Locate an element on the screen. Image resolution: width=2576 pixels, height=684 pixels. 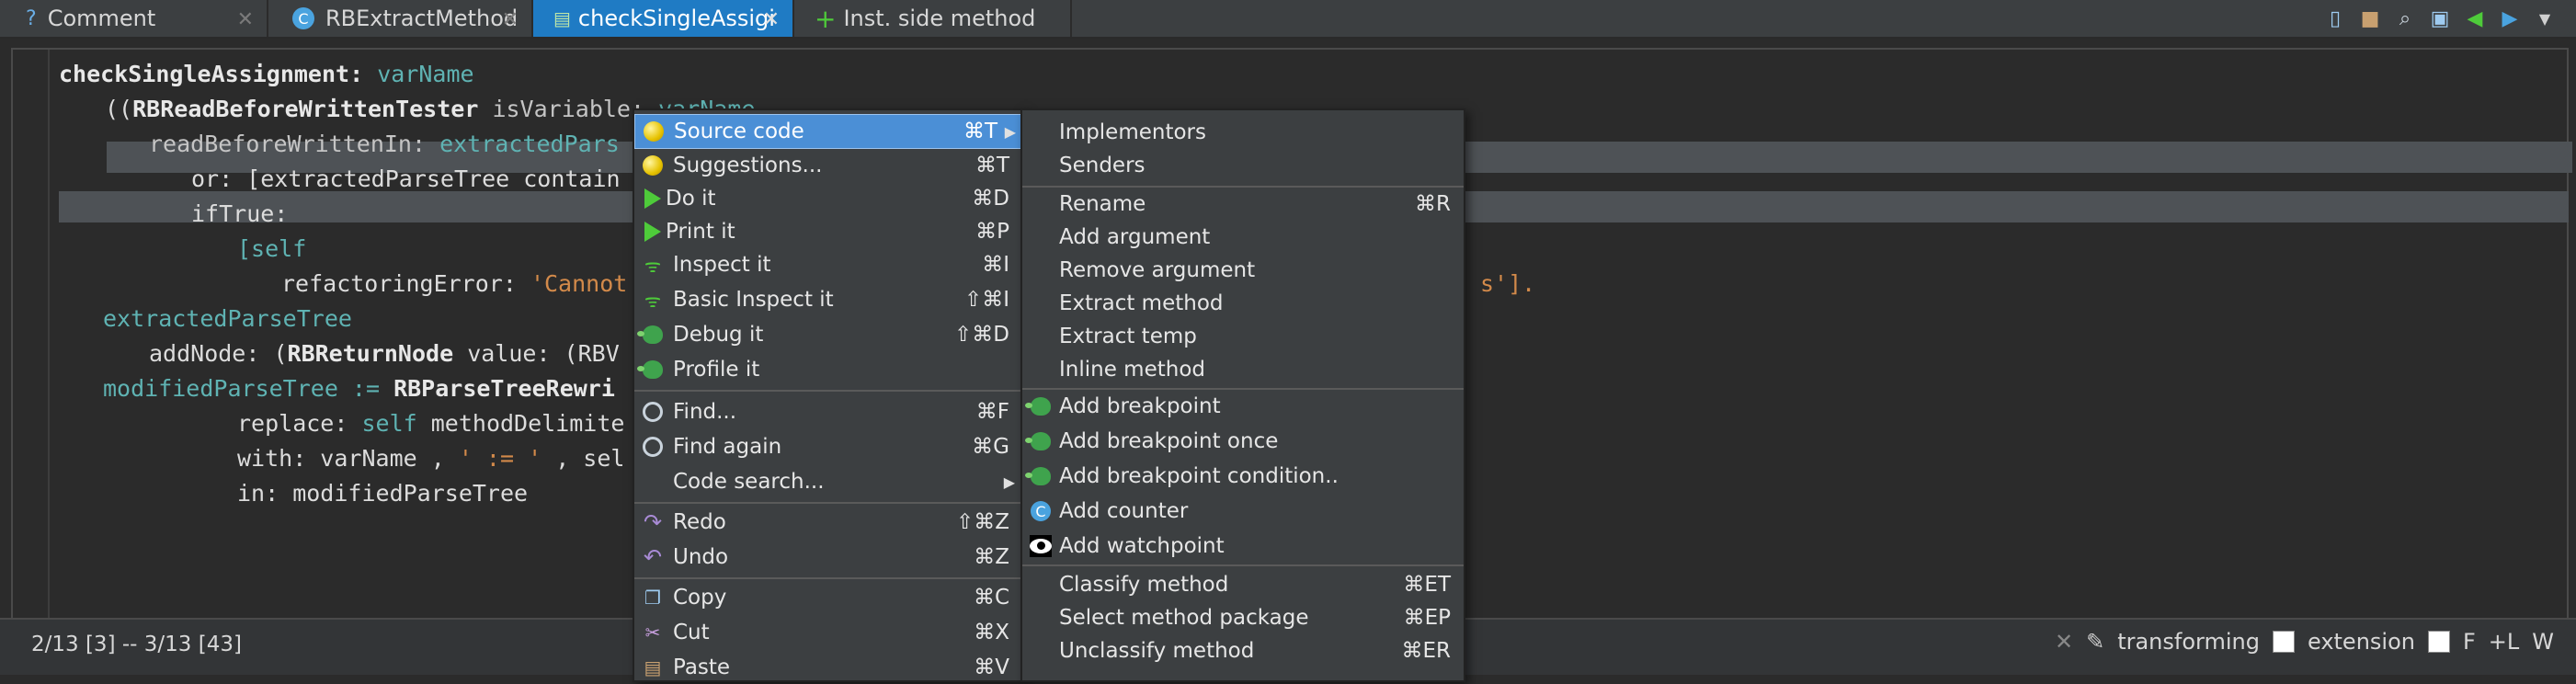
menu-item-redo: ↷ Redo ⇧⌘Z is located at coordinates (828, 522).